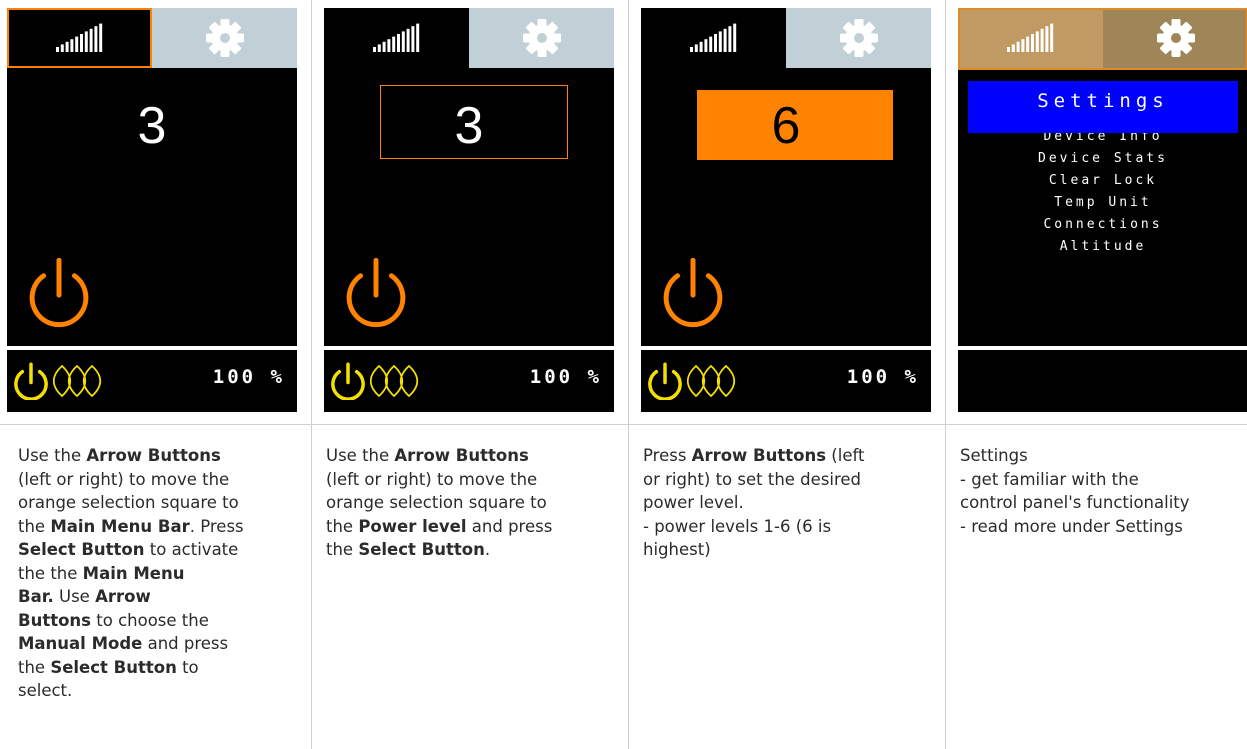 Image resolution: width=1247 pixels, height=749 pixels. I want to click on description-line: highest), so click(677, 549).